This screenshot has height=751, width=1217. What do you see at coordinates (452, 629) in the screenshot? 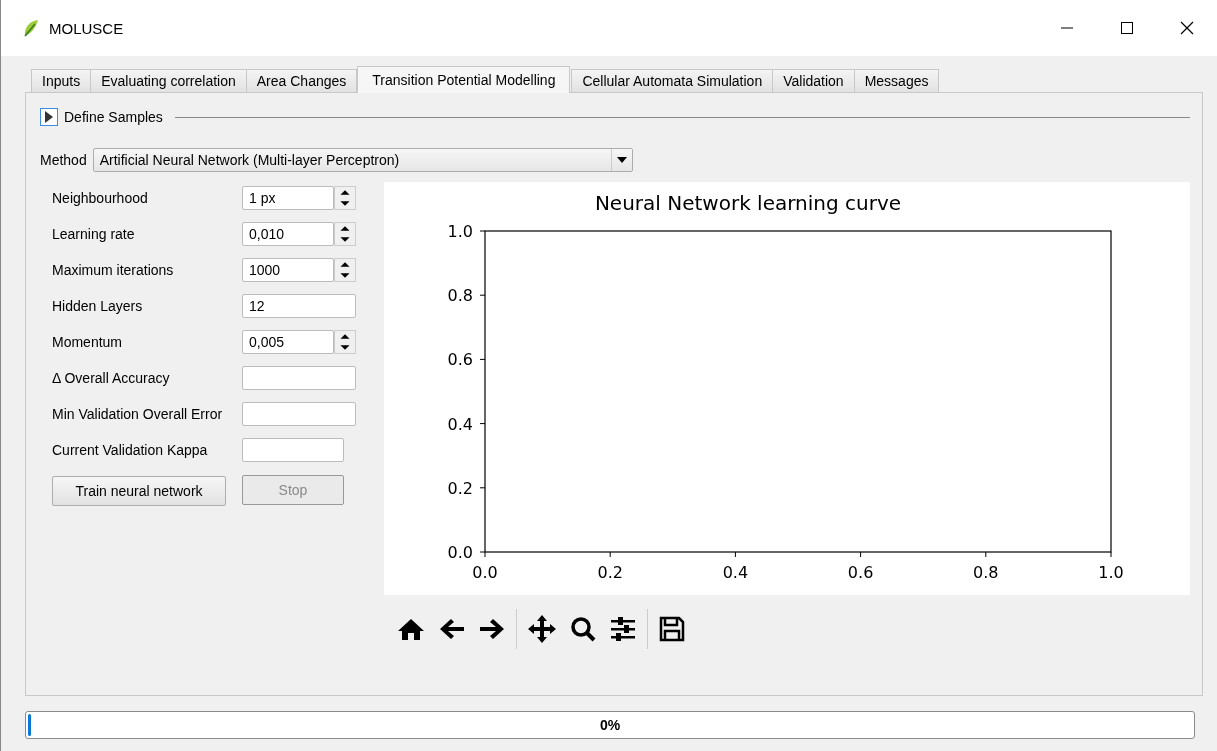
I see `left-arrow-icon` at bounding box center [452, 629].